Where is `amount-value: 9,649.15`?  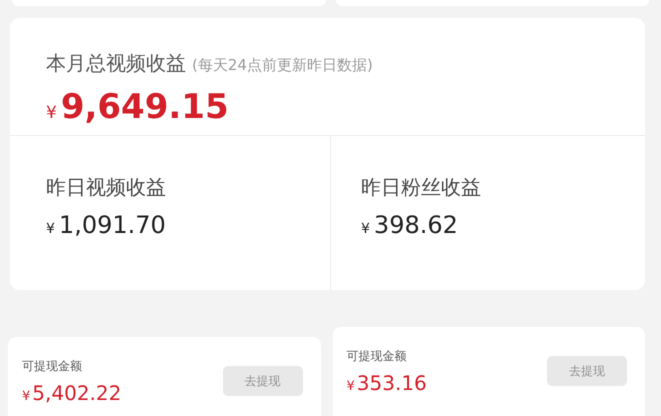 amount-value: 9,649.15 is located at coordinates (144, 107).